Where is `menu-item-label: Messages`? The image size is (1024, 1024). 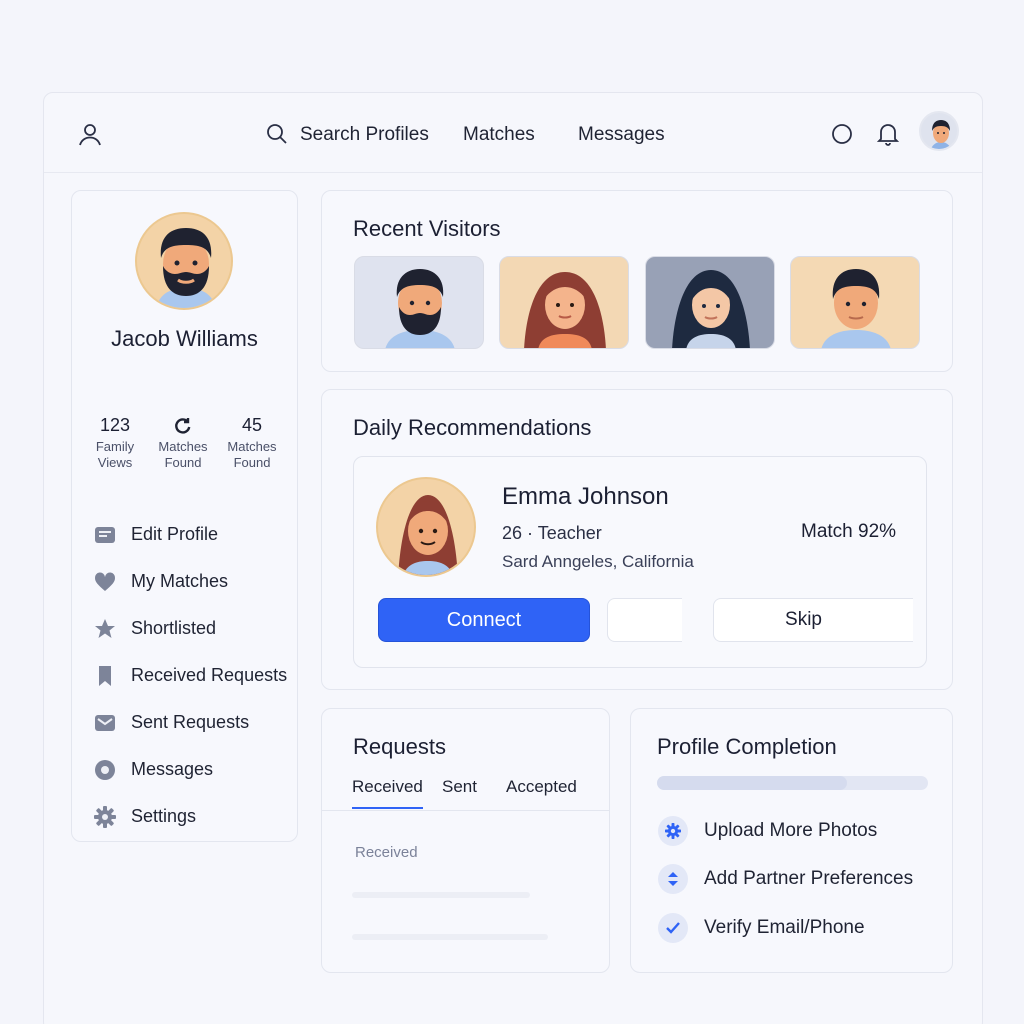
menu-item-label: Messages is located at coordinates (172, 769).